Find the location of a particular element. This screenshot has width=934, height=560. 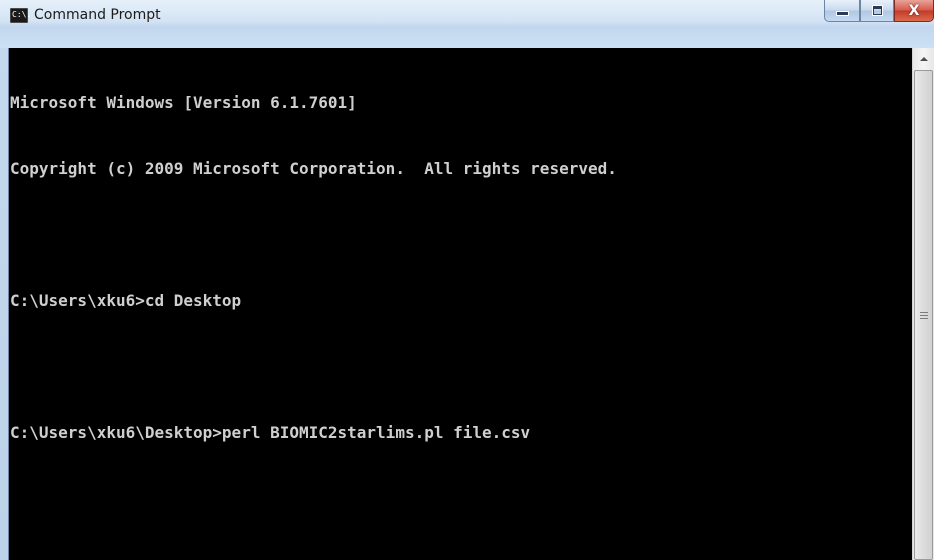

window-title: Command Prompt is located at coordinates (97, 15).